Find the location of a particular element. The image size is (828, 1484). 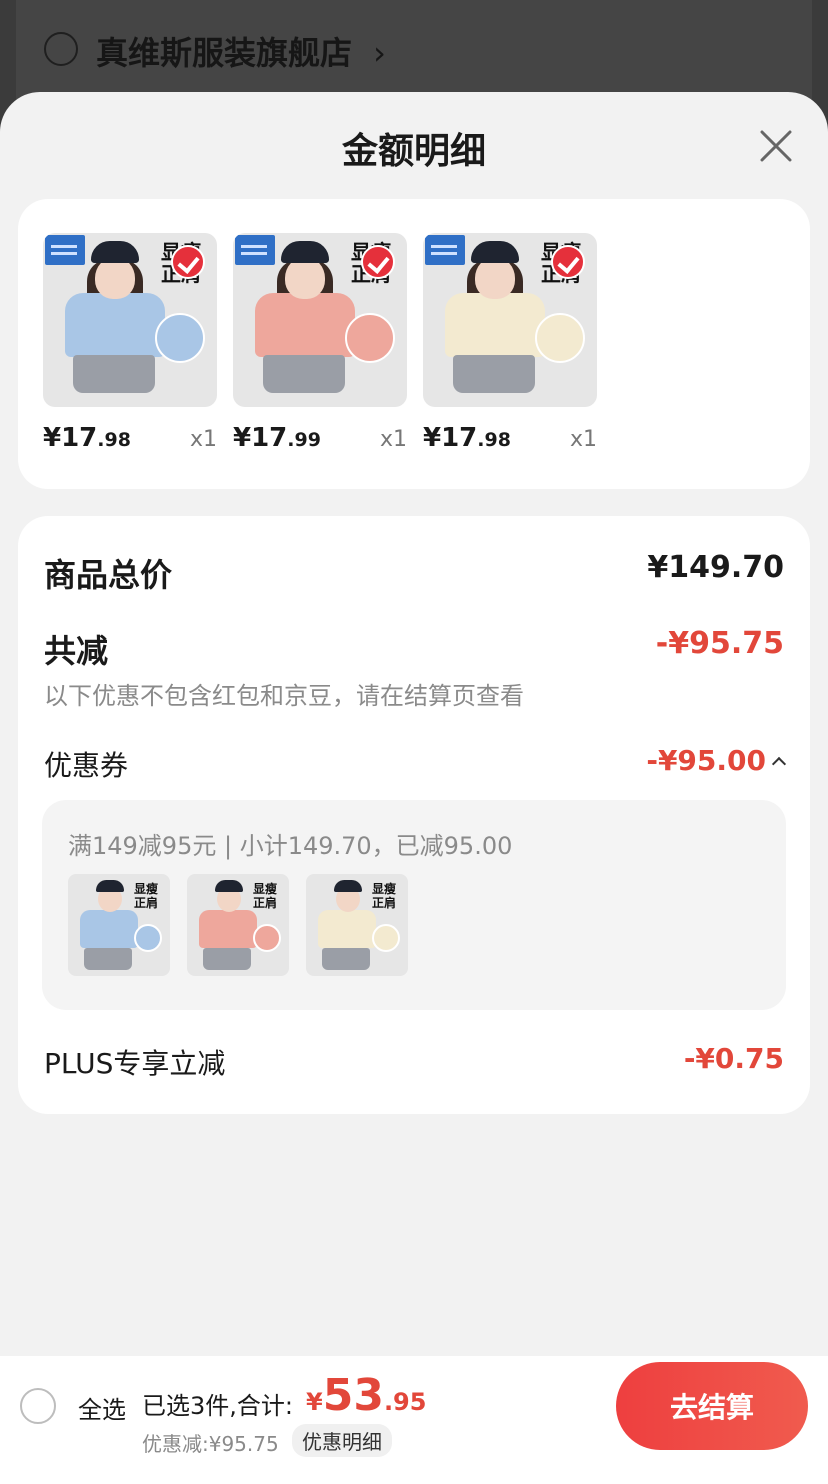

product-price: ¥17.99 is located at coordinates (277, 438).